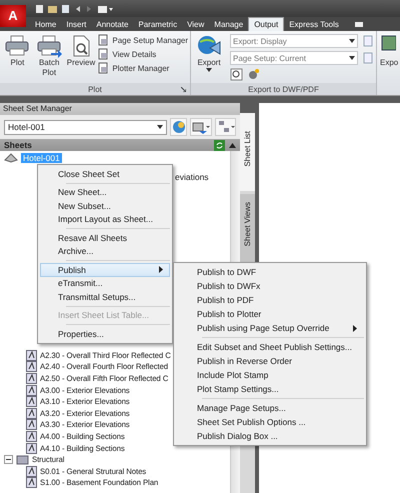 Image resolution: width=400 pixels, height=493 pixels. What do you see at coordinates (18, 145) in the screenshot?
I see `sheets-header: Sheets` at bounding box center [18, 145].